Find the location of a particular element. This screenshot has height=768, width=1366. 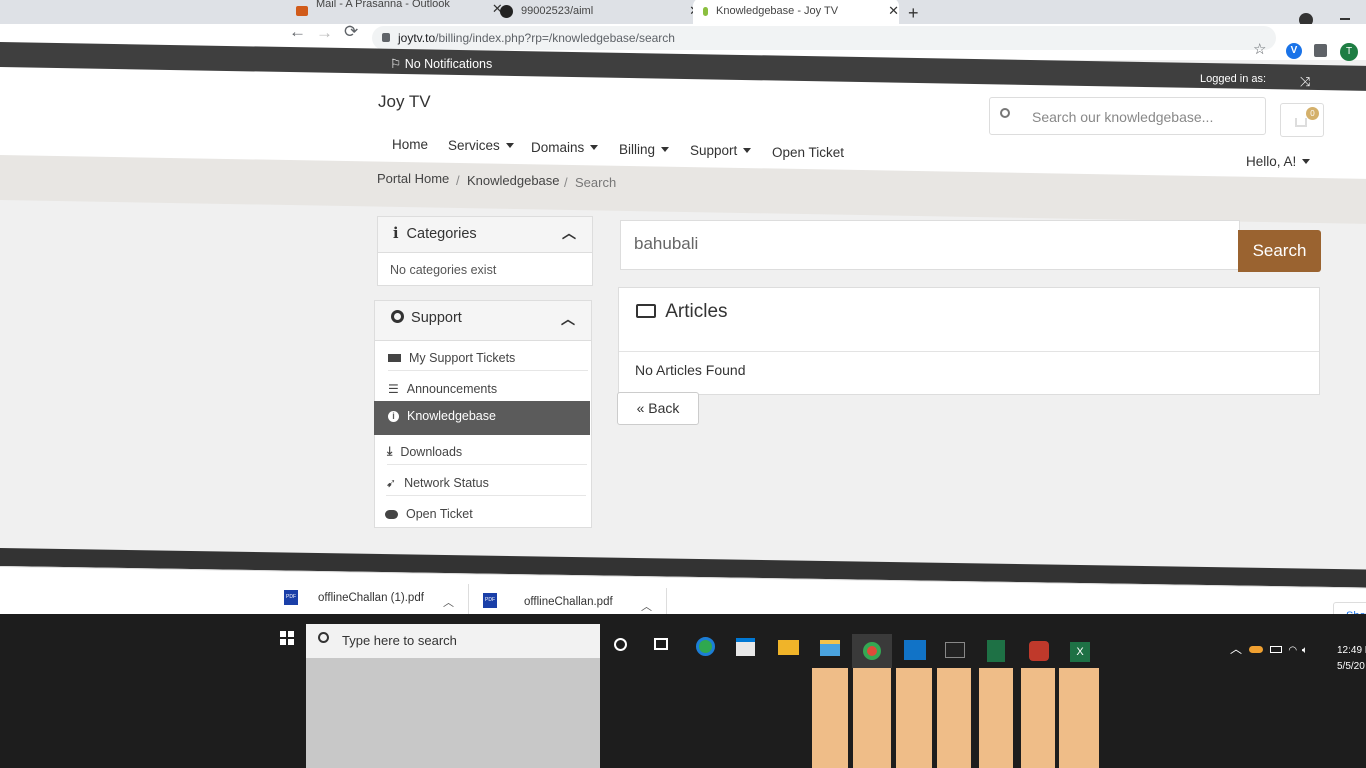

task-view-icon is located at coordinates (661, 644).